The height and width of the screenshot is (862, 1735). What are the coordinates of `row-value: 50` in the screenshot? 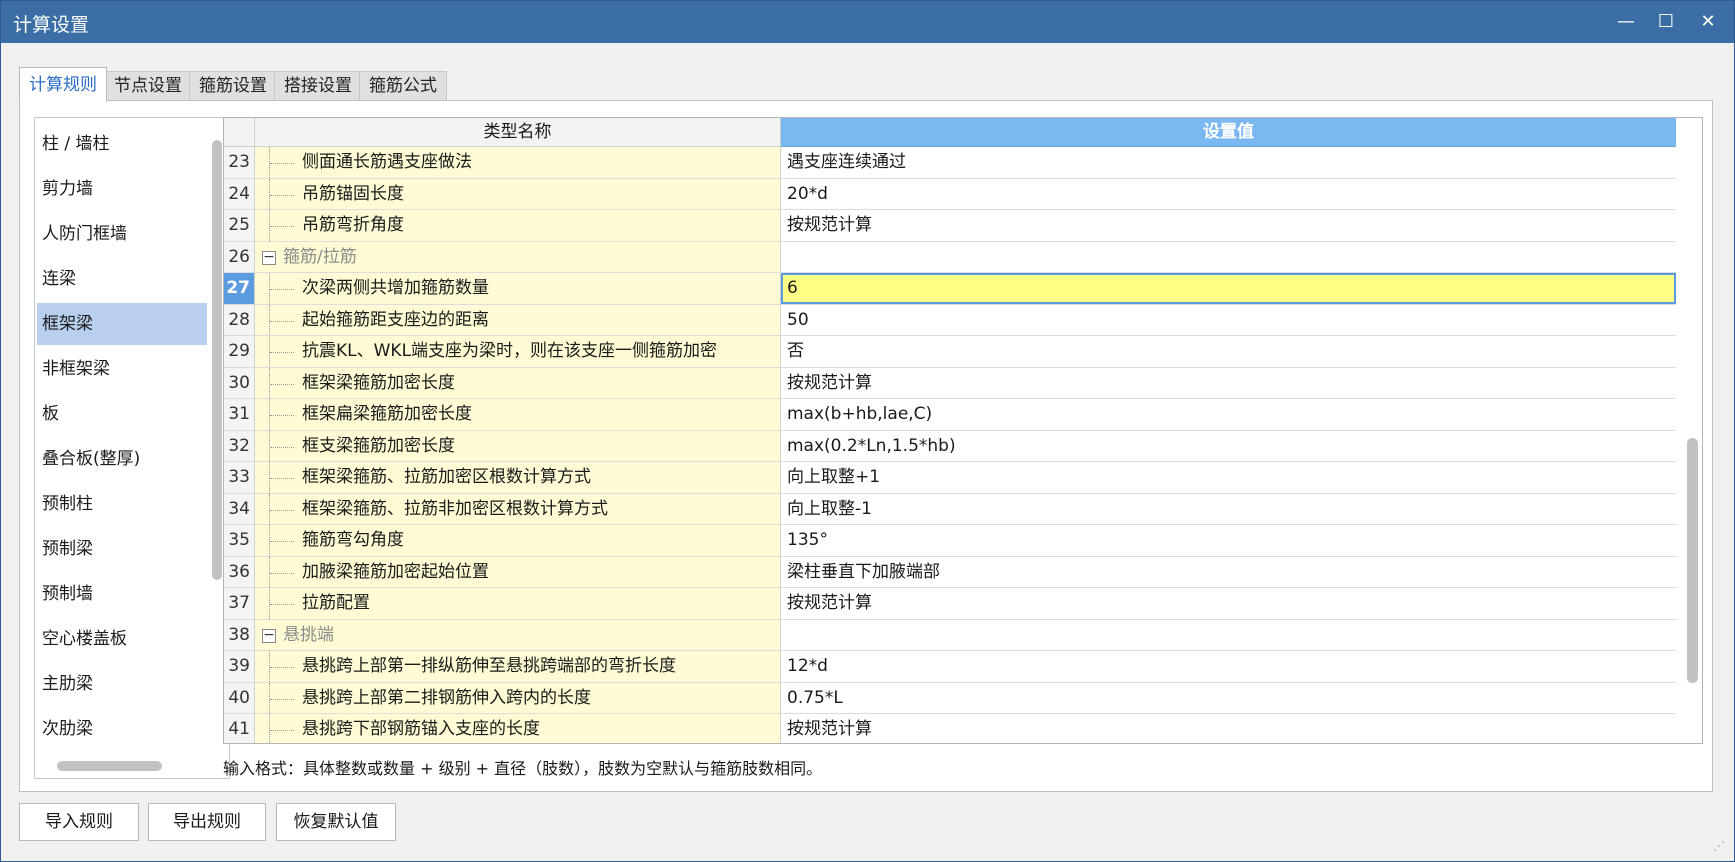 It's located at (1228, 320).